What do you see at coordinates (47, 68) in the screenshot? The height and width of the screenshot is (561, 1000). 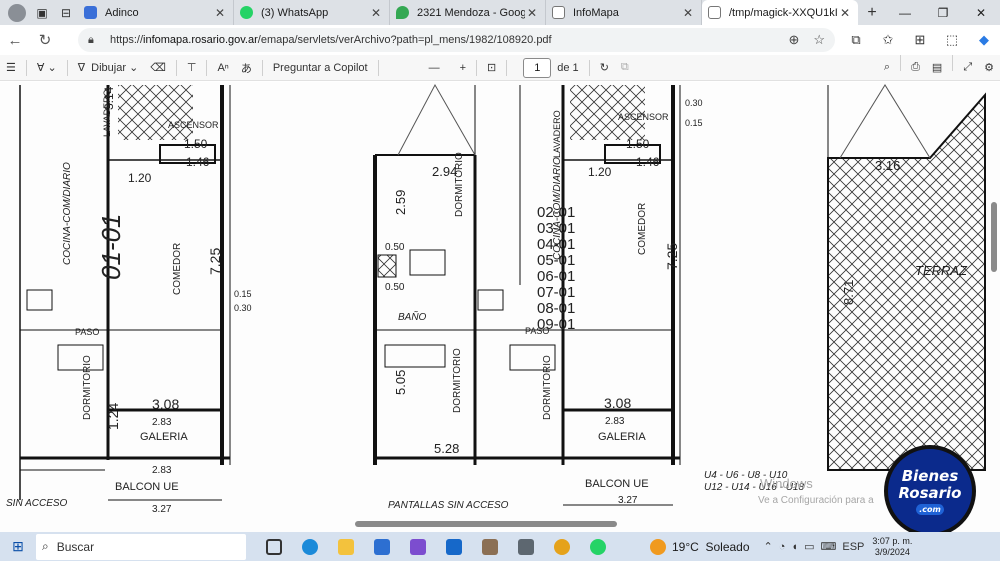 I see `highlight-icon: ∀ ⌄` at bounding box center [47, 68].